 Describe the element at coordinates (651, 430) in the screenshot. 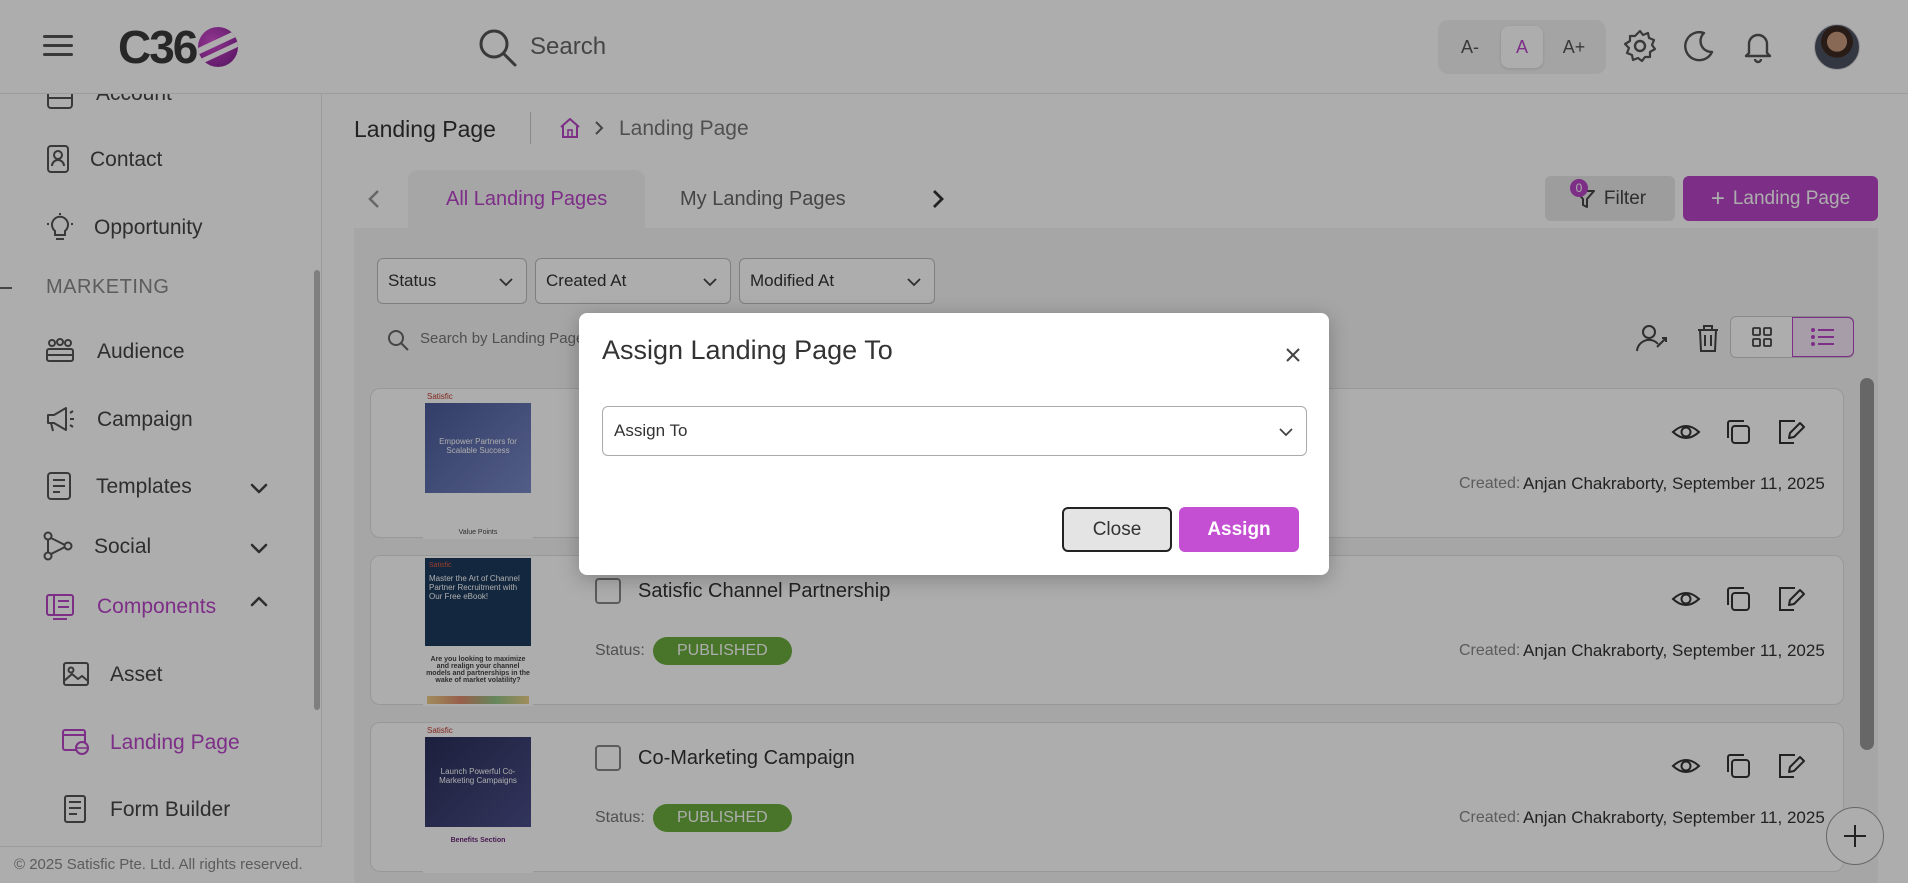

I see `assign-to-placeholder: Assign To` at that location.